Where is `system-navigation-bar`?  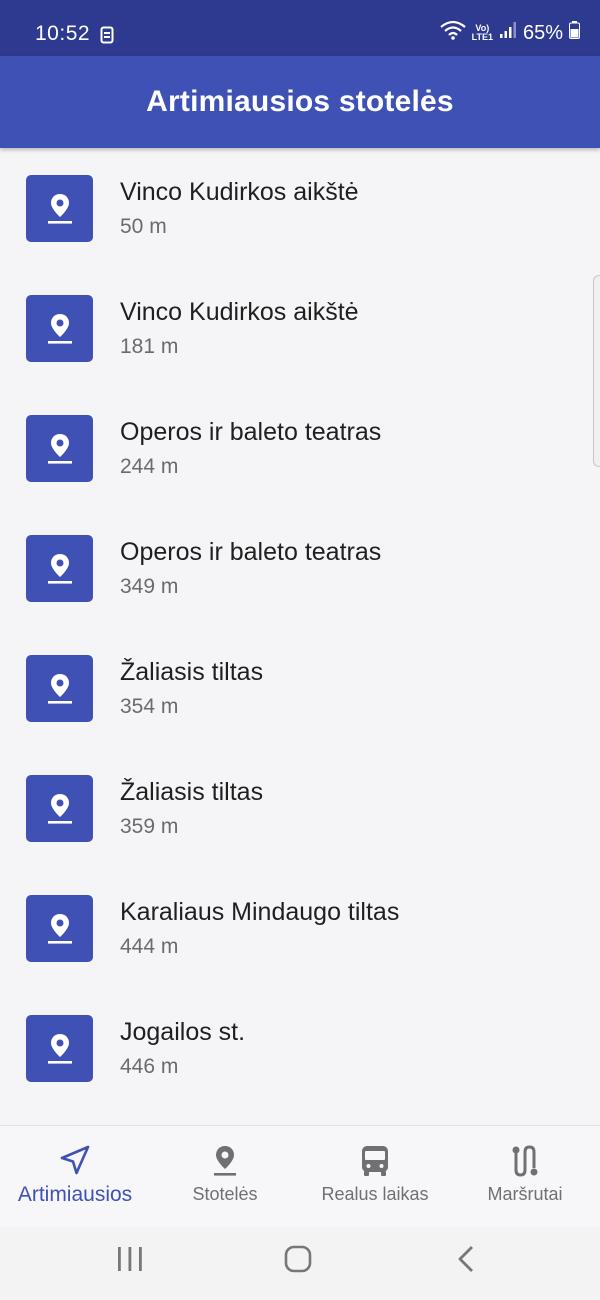
system-navigation-bar is located at coordinates (300, 1263).